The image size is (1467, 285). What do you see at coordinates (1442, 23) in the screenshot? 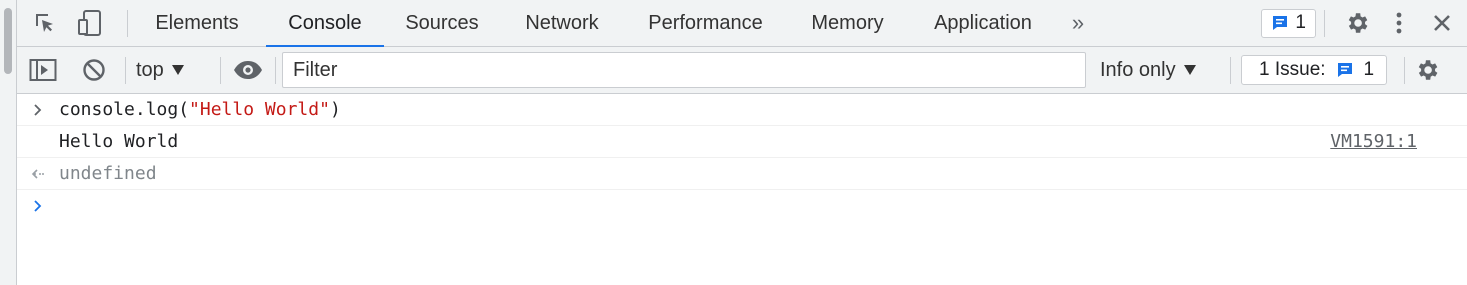
I see `close-icon` at bounding box center [1442, 23].